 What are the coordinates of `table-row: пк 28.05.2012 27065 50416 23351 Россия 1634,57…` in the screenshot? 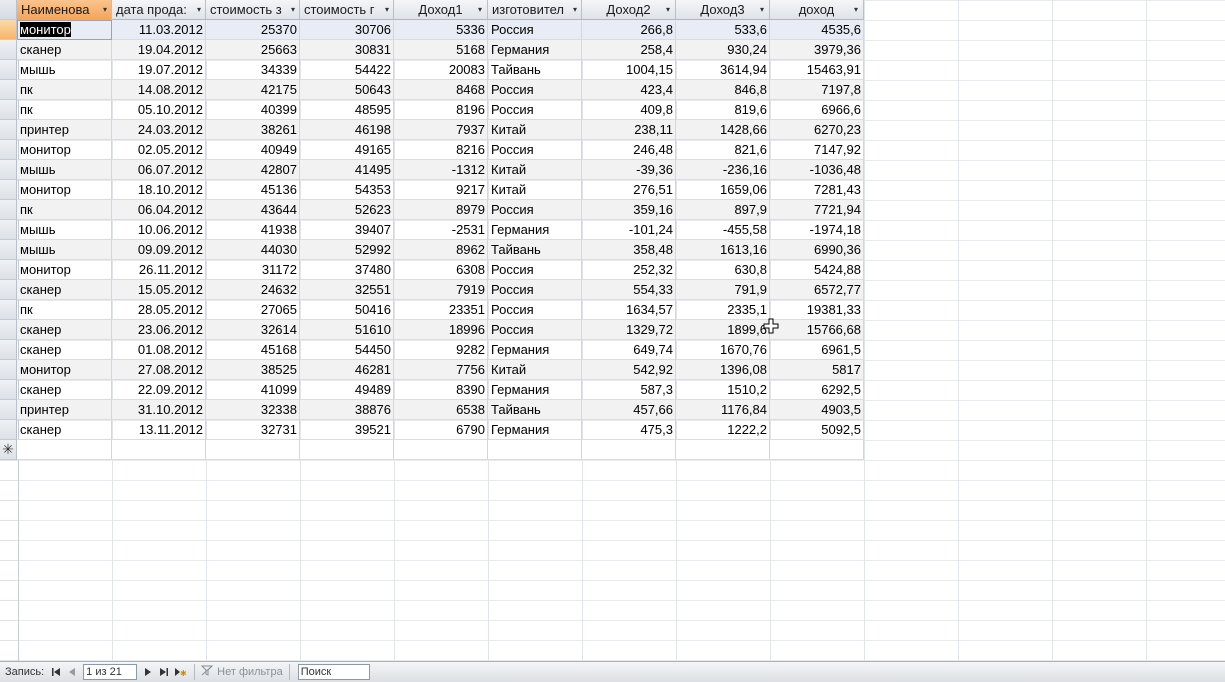 It's located at (432, 310).